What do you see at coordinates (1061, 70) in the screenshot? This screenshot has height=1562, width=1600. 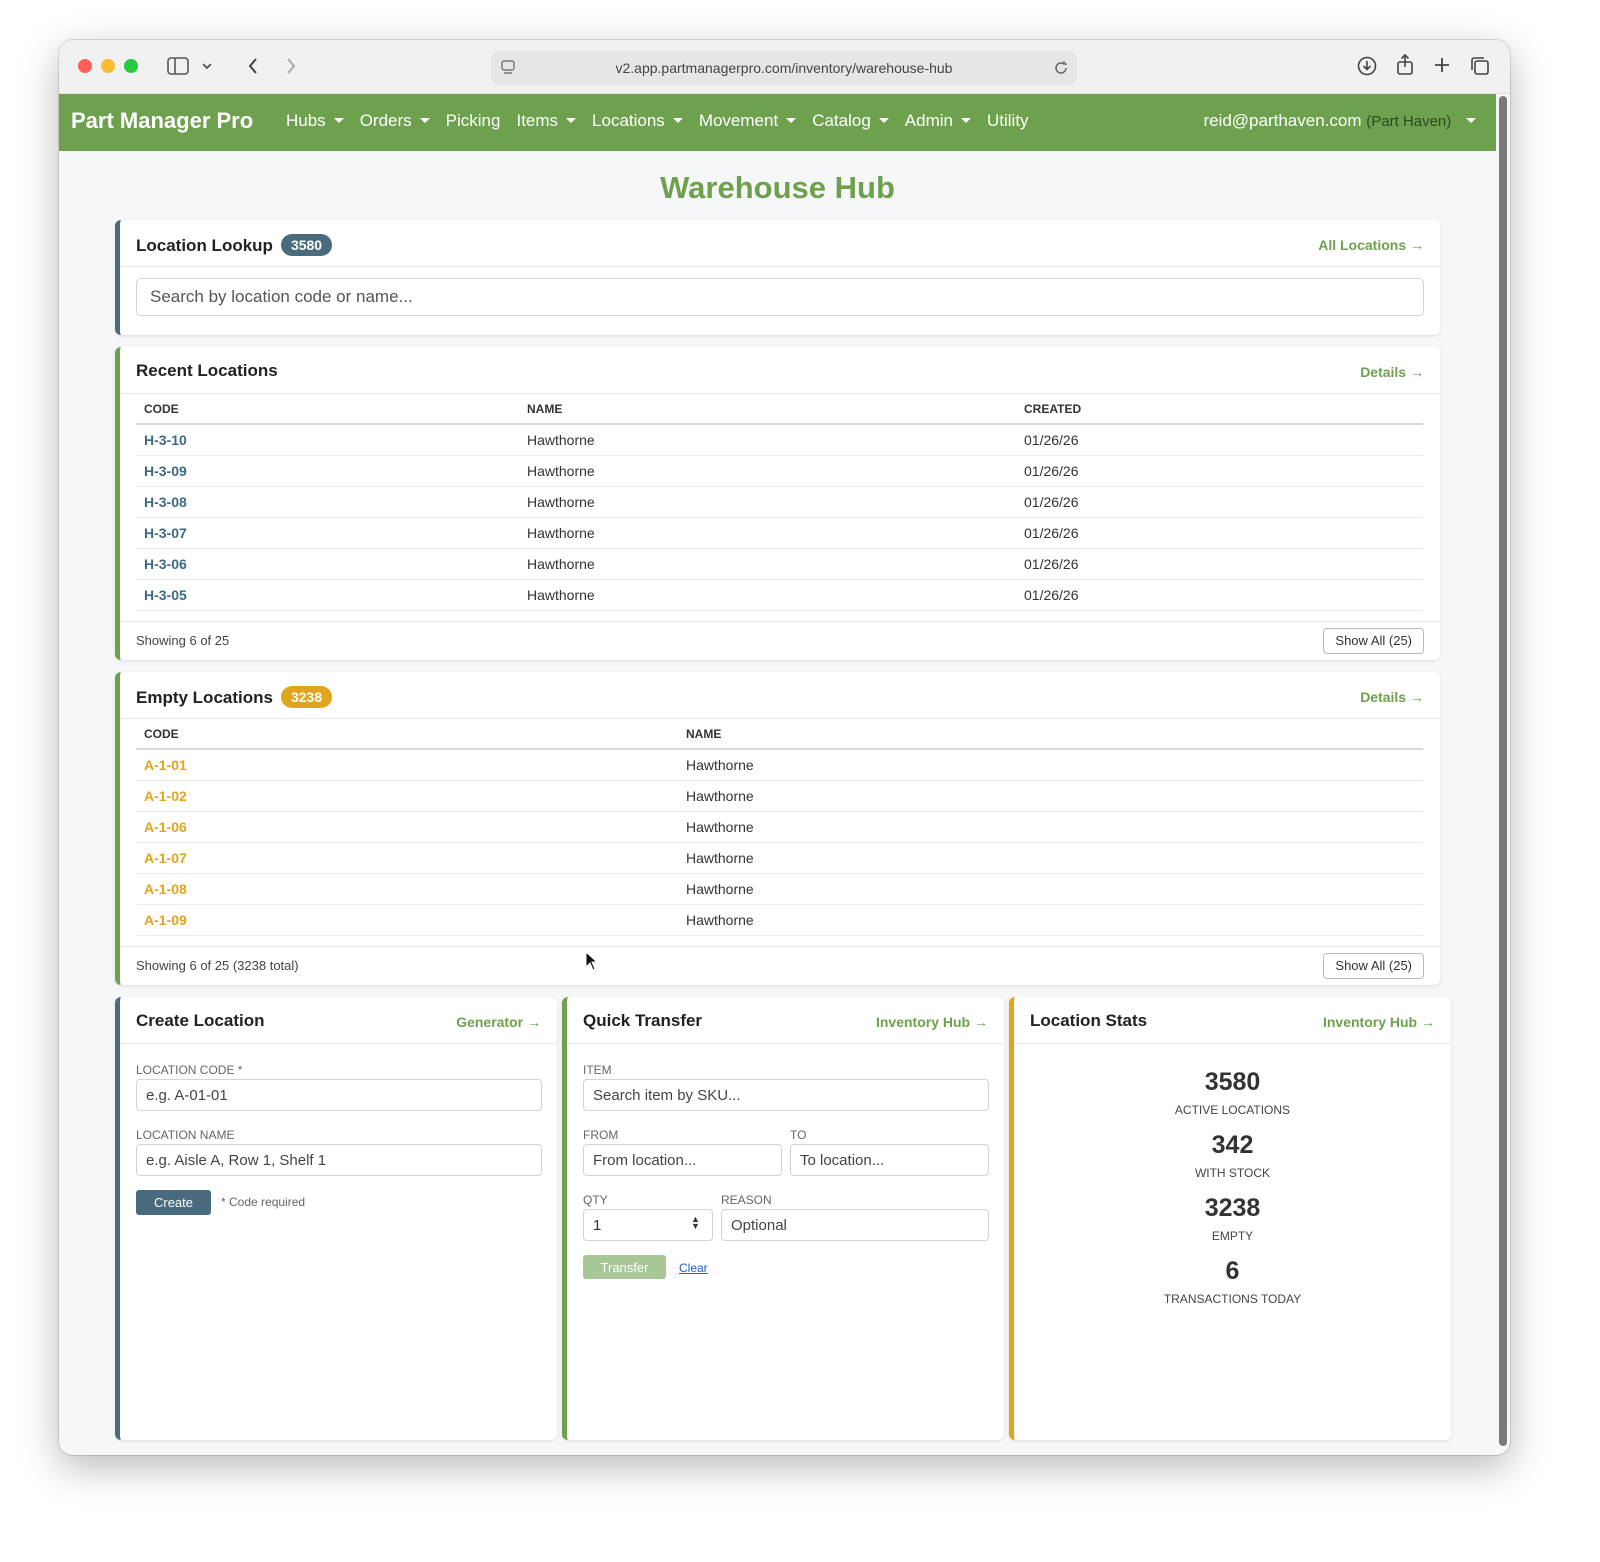 I see `reload-icon` at bounding box center [1061, 70].